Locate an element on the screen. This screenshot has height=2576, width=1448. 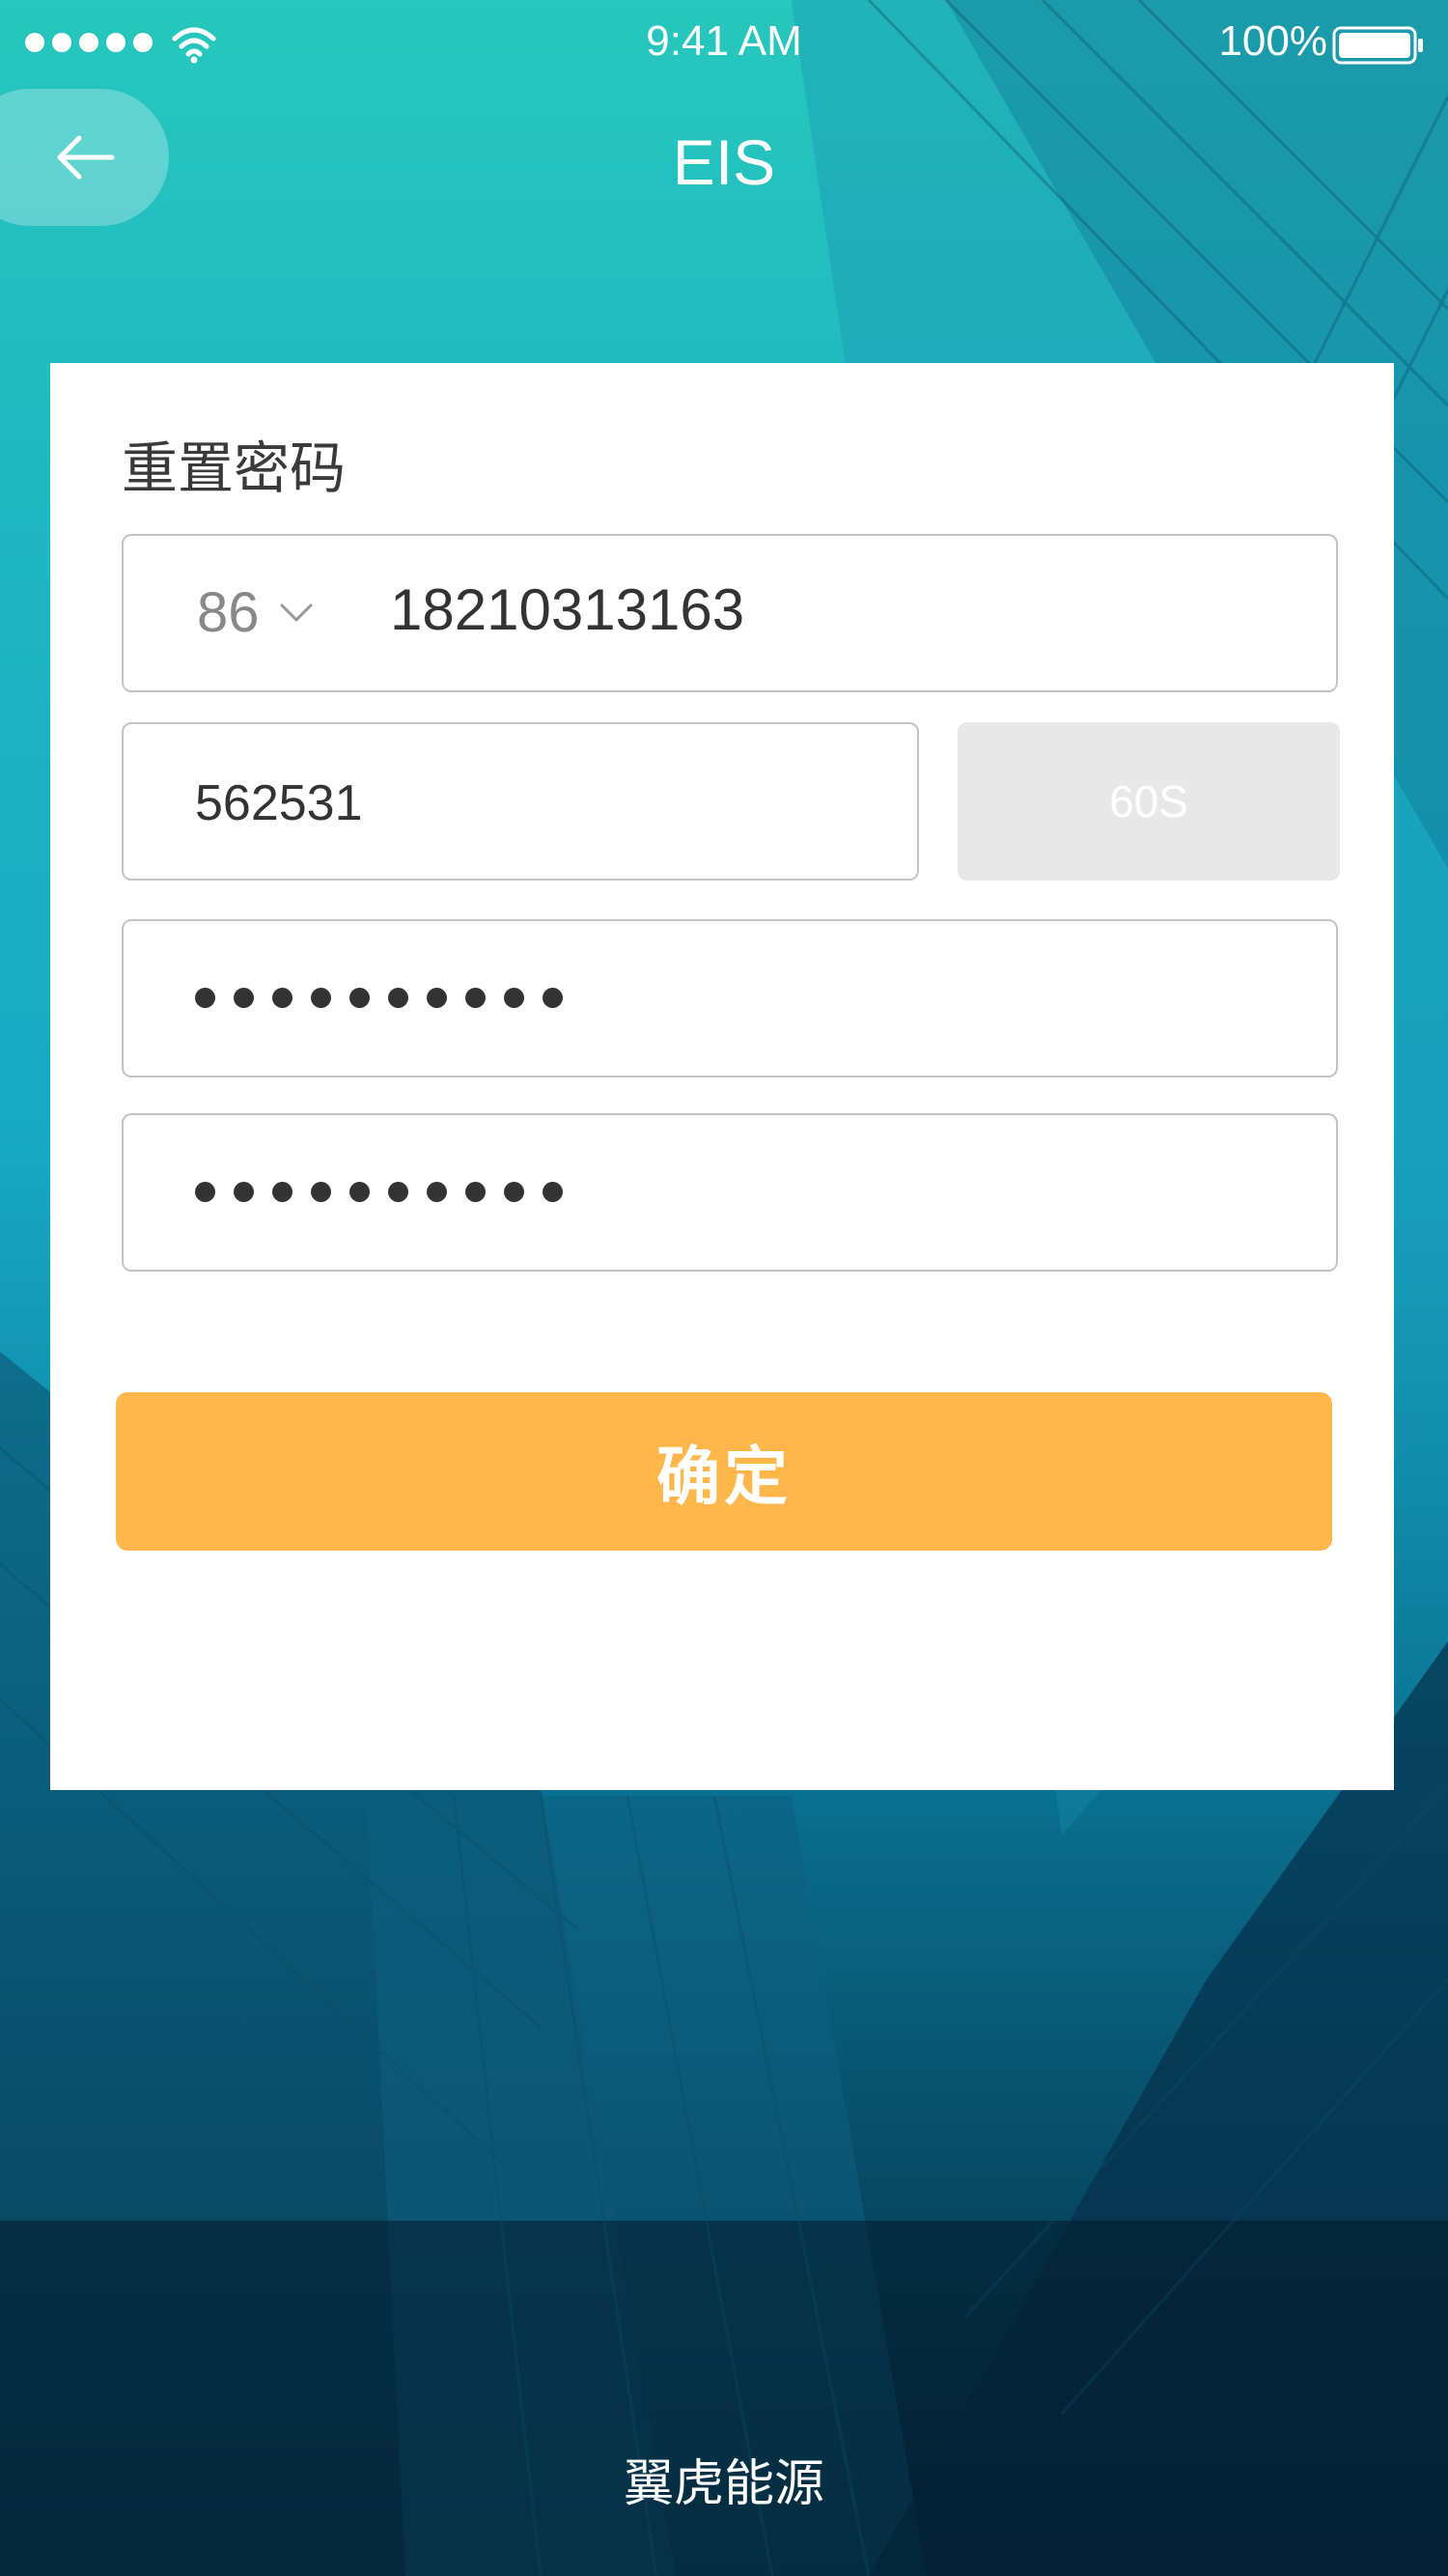
page-title: EIS is located at coordinates (724, 162).